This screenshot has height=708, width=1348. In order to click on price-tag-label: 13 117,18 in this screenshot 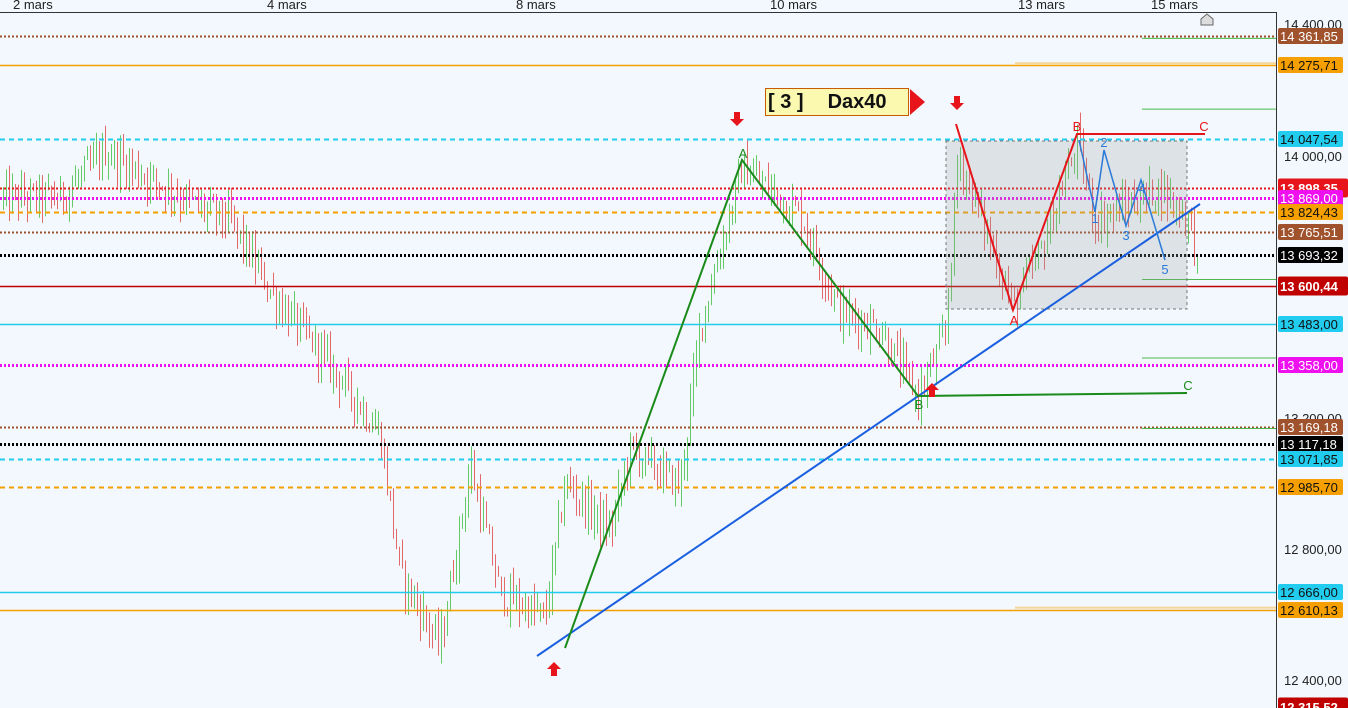, I will do `click(1308, 444)`.